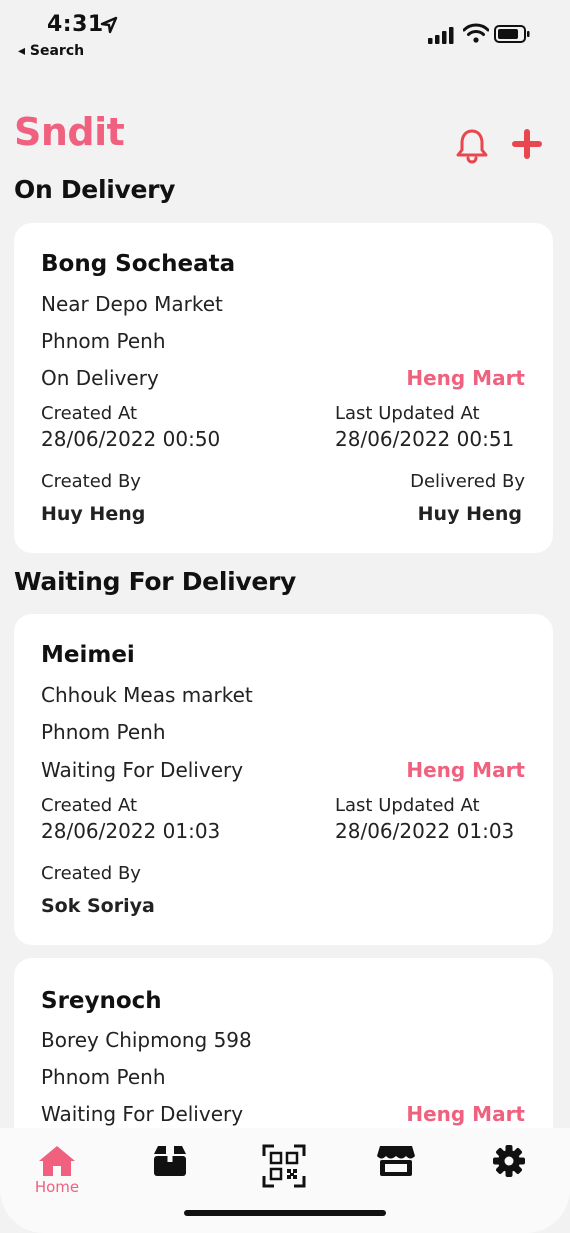 The width and height of the screenshot is (570, 1233). I want to click on status-bar: 4:31 ◂ Search, so click(285, 35).